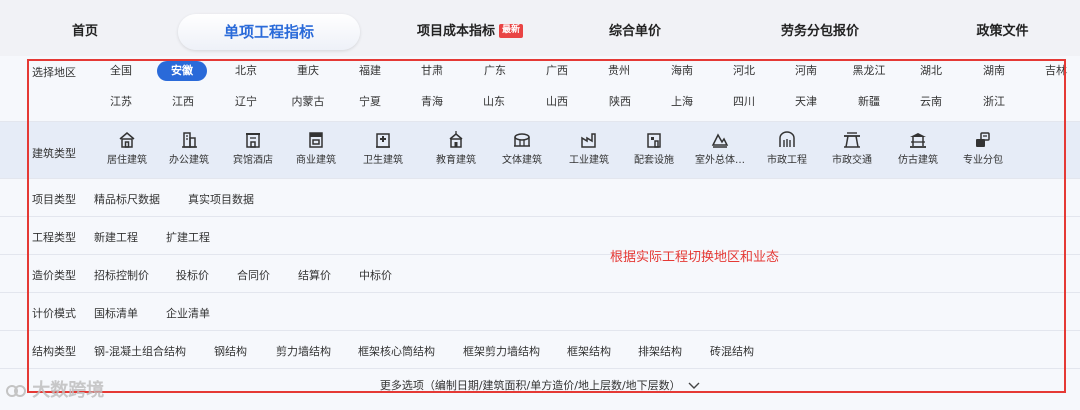 This screenshot has height=410, width=1080. I want to click on tab-policy-documents: 政策文件, so click(1002, 32).